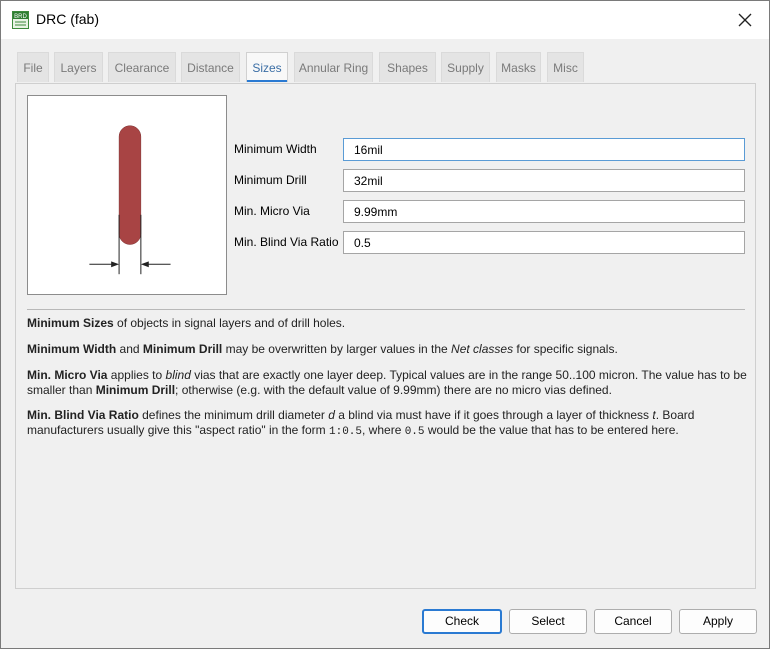  What do you see at coordinates (333, 67) in the screenshot?
I see `tab-annular-ring: Annular Ring` at bounding box center [333, 67].